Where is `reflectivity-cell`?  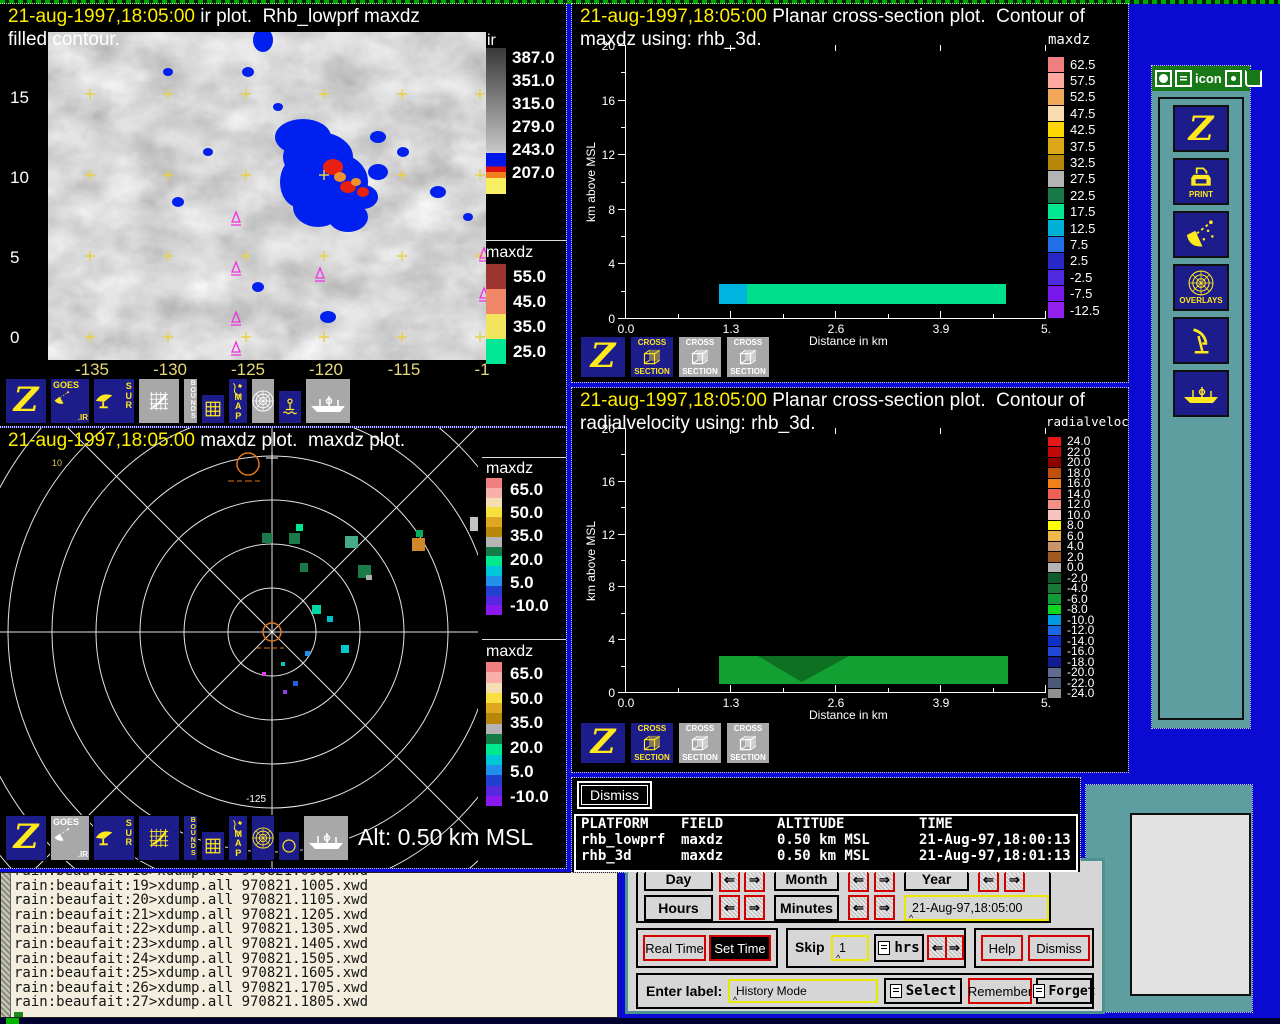
reflectivity-cell is located at coordinates (351, 542).